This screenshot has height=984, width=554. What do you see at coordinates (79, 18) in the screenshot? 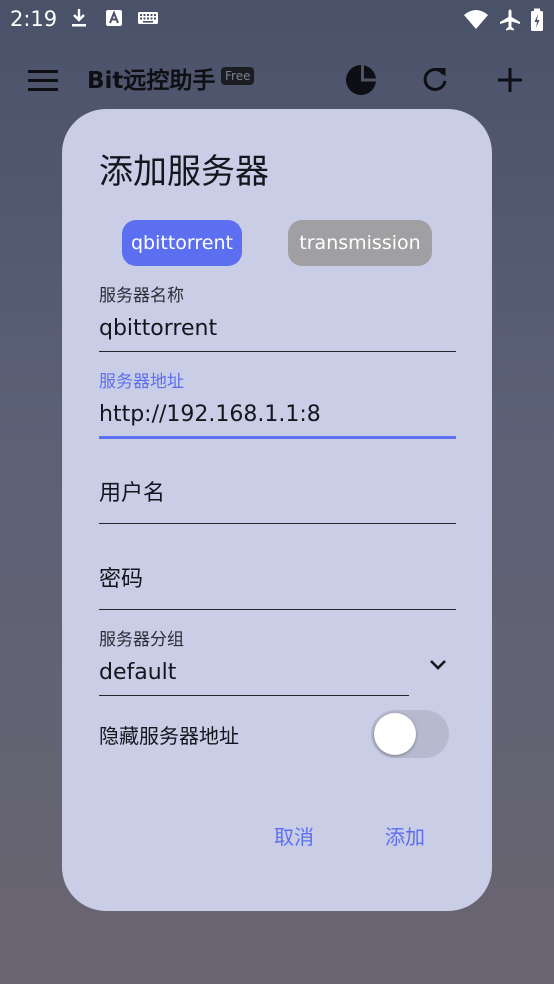
I see `download-icon` at bounding box center [79, 18].